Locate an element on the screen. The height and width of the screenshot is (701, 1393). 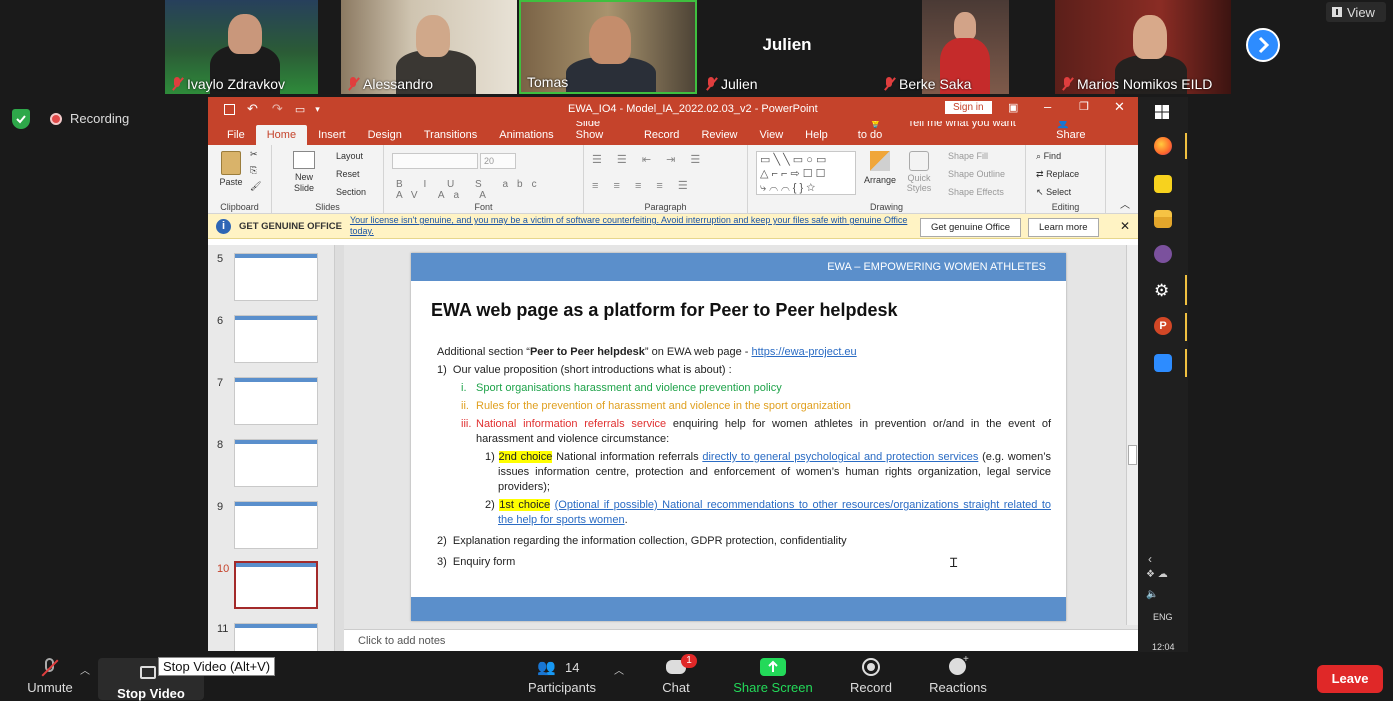
firefox-icon is located at coordinates (1163, 146).